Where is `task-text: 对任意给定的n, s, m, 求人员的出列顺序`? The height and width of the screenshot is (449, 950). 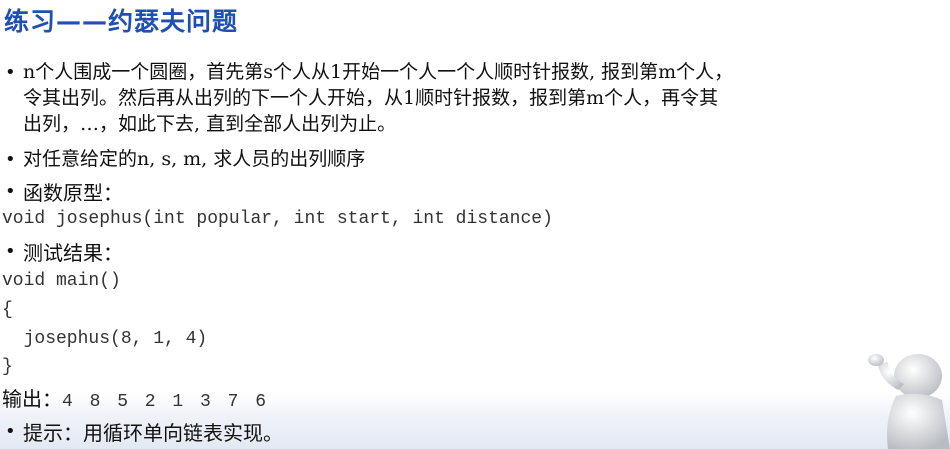
task-text: 对任意给定的n, s, m, 求人员的出列顺序 is located at coordinates (194, 159).